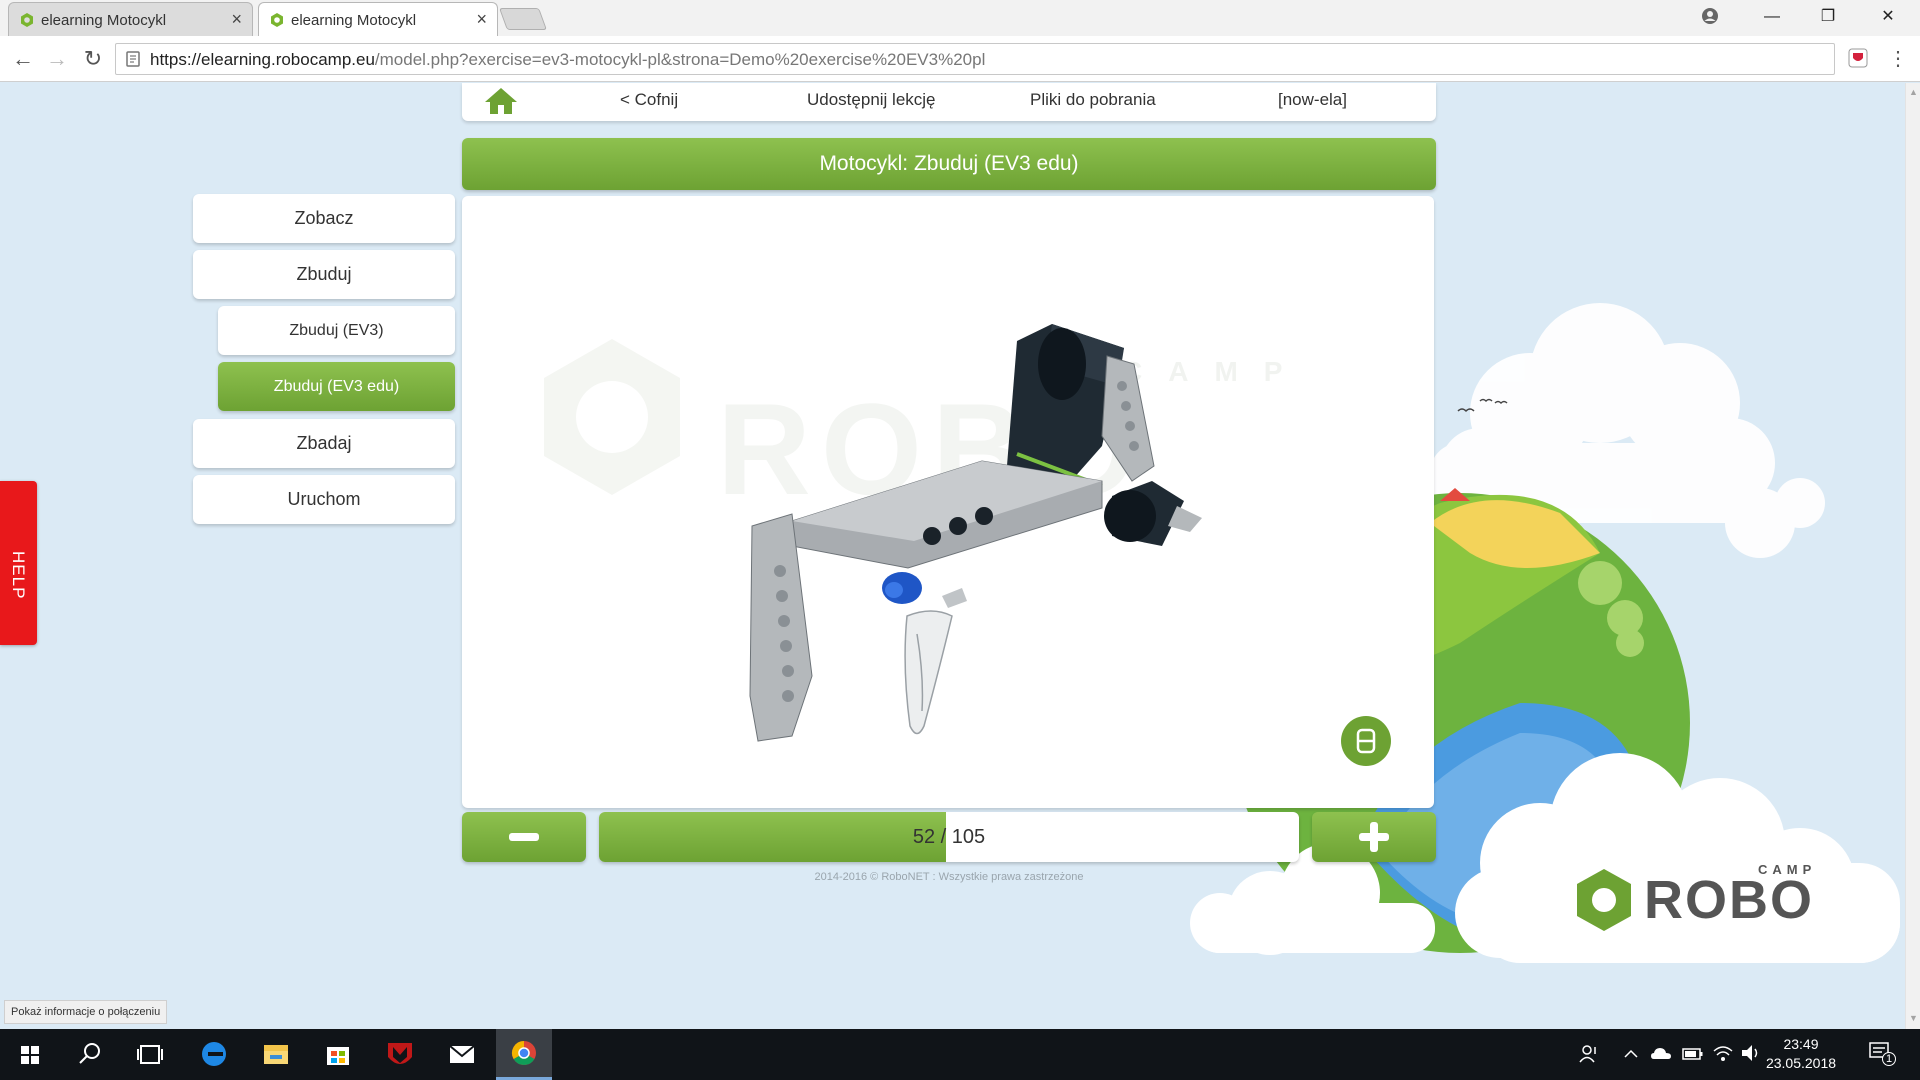 The image size is (1920, 1080). I want to click on task-view-icon, so click(150, 1054).